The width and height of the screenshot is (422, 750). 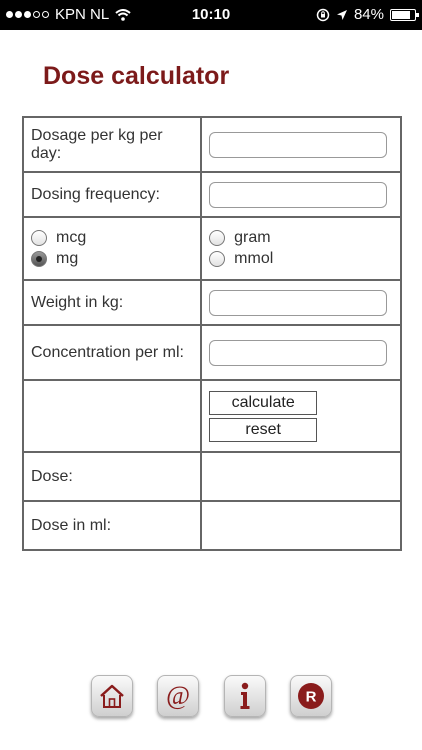 What do you see at coordinates (112, 248) in the screenshot?
I see `unit-cell-left: mcg mg` at bounding box center [112, 248].